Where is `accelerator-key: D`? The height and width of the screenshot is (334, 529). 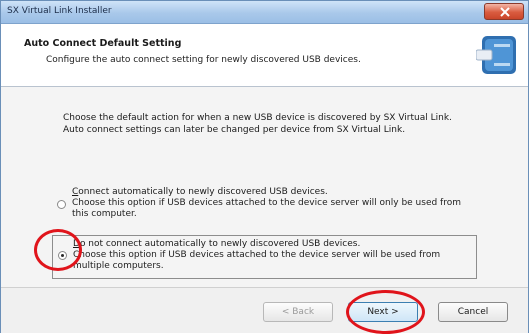 accelerator-key: D is located at coordinates (76, 244).